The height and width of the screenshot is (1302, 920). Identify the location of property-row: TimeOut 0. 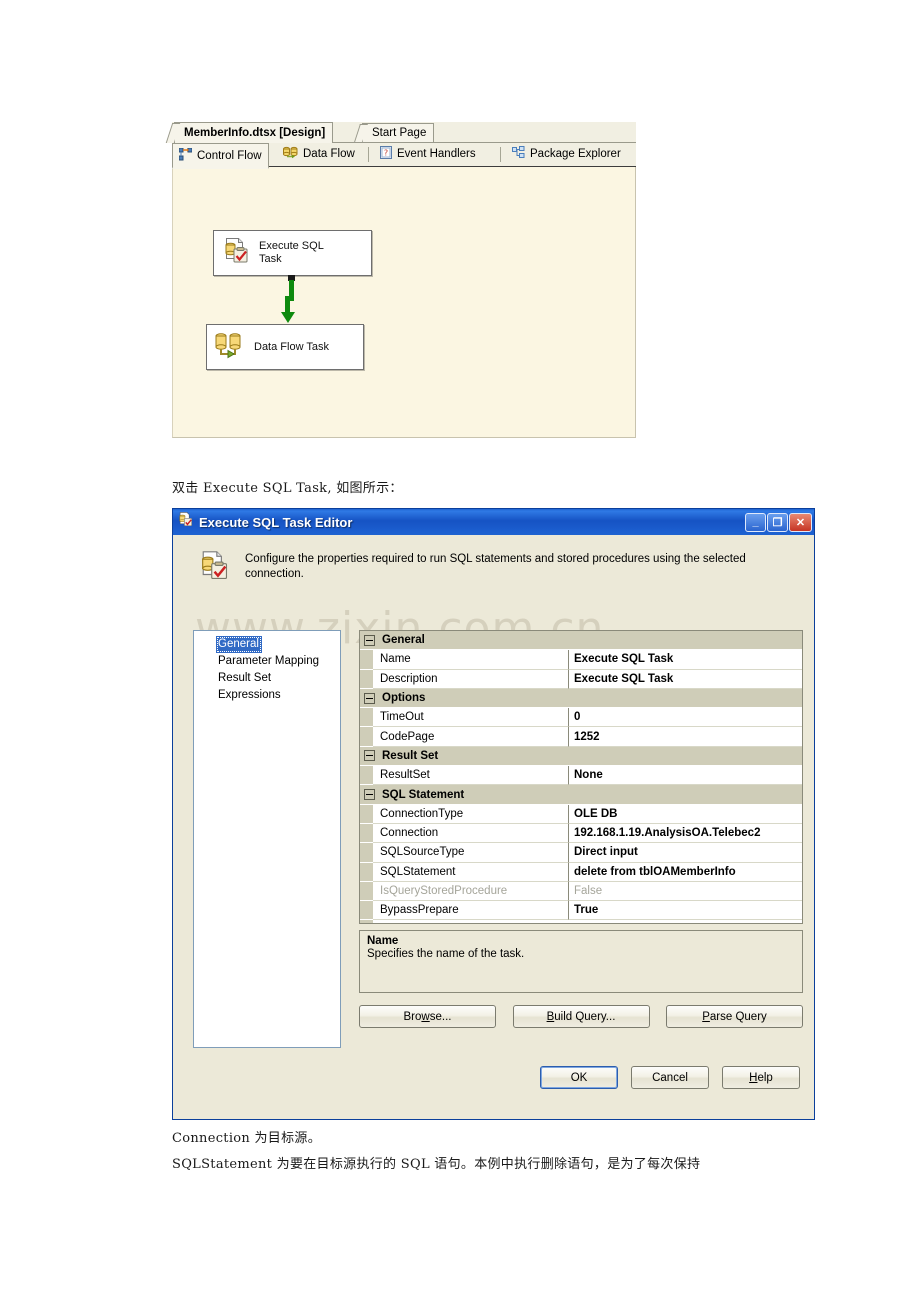
(581, 718).